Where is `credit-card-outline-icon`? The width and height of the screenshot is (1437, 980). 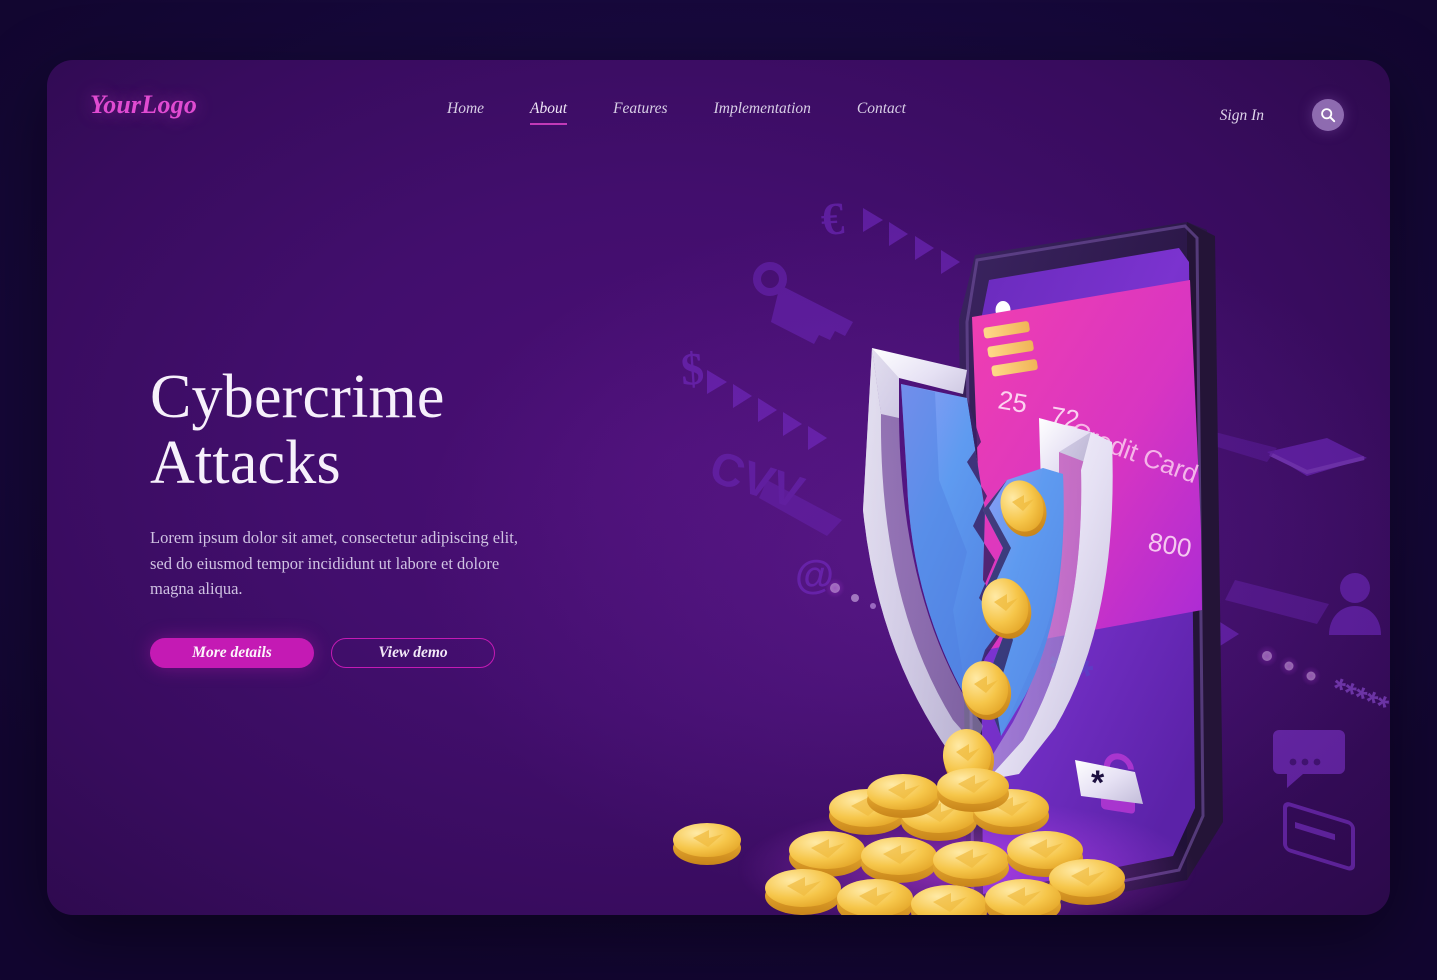 credit-card-outline-icon is located at coordinates (1319, 836).